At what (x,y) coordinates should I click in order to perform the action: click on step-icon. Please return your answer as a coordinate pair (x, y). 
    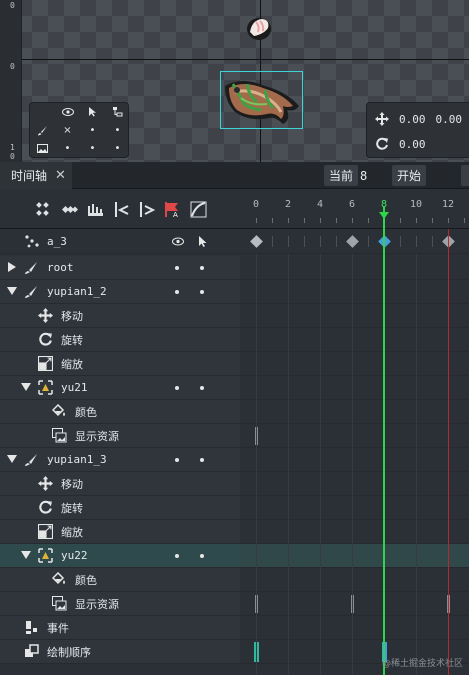
    Looking at the image, I should click on (95, 209).